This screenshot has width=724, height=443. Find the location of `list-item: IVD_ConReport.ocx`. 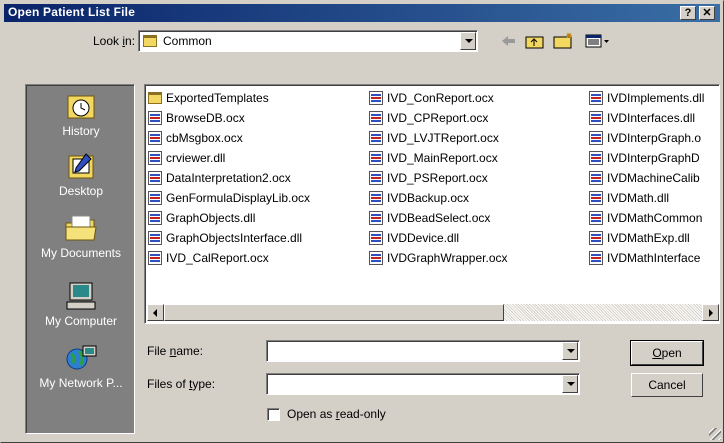

list-item: IVD_ConReport.ocx is located at coordinates (438, 98).